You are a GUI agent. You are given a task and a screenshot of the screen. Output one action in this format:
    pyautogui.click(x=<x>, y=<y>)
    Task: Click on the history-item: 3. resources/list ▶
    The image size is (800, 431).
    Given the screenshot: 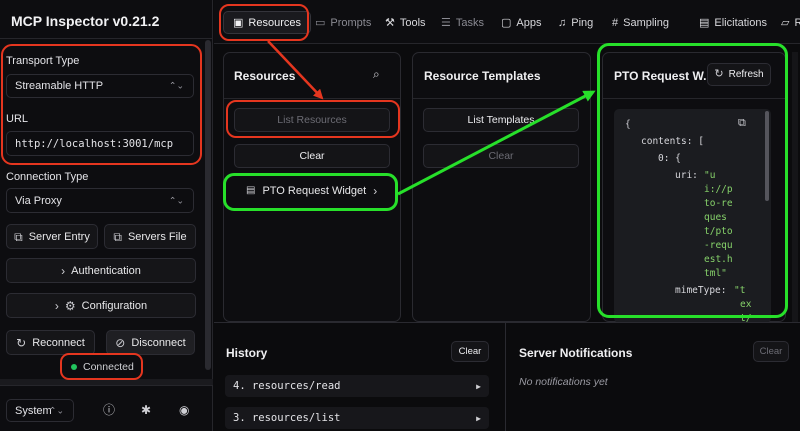 What is the action you would take?
    pyautogui.click(x=357, y=418)
    